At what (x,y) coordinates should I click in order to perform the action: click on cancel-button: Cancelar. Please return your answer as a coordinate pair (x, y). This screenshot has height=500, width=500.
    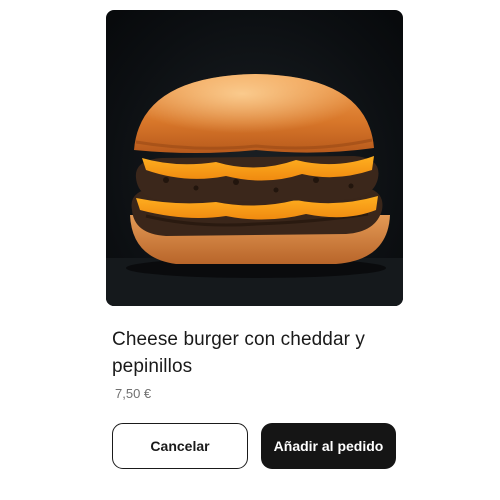
    Looking at the image, I should click on (180, 446).